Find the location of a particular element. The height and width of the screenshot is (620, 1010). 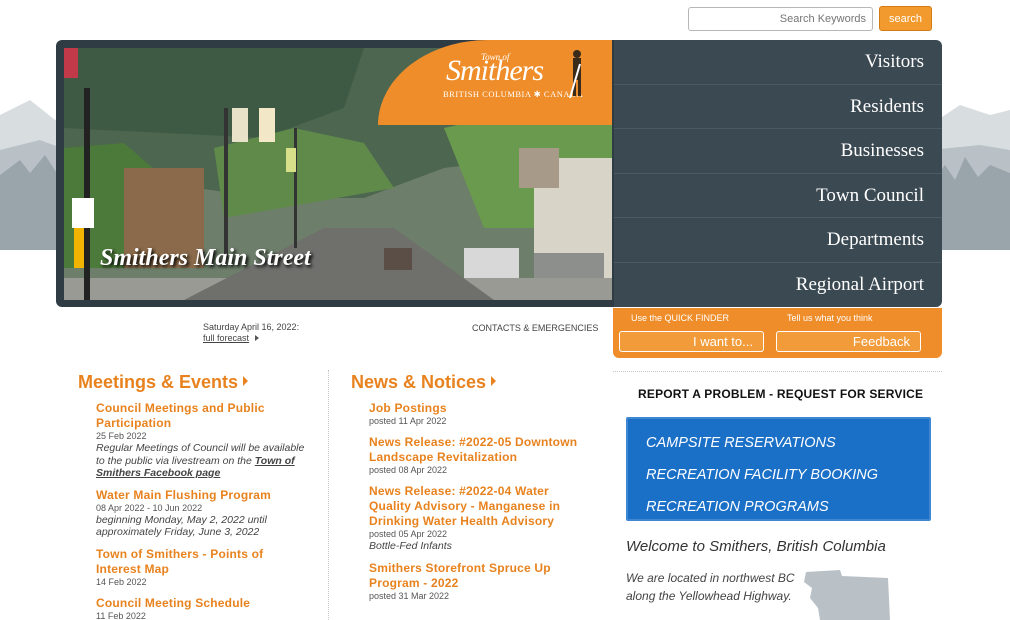

forecast-arrow-icon is located at coordinates (257, 338).